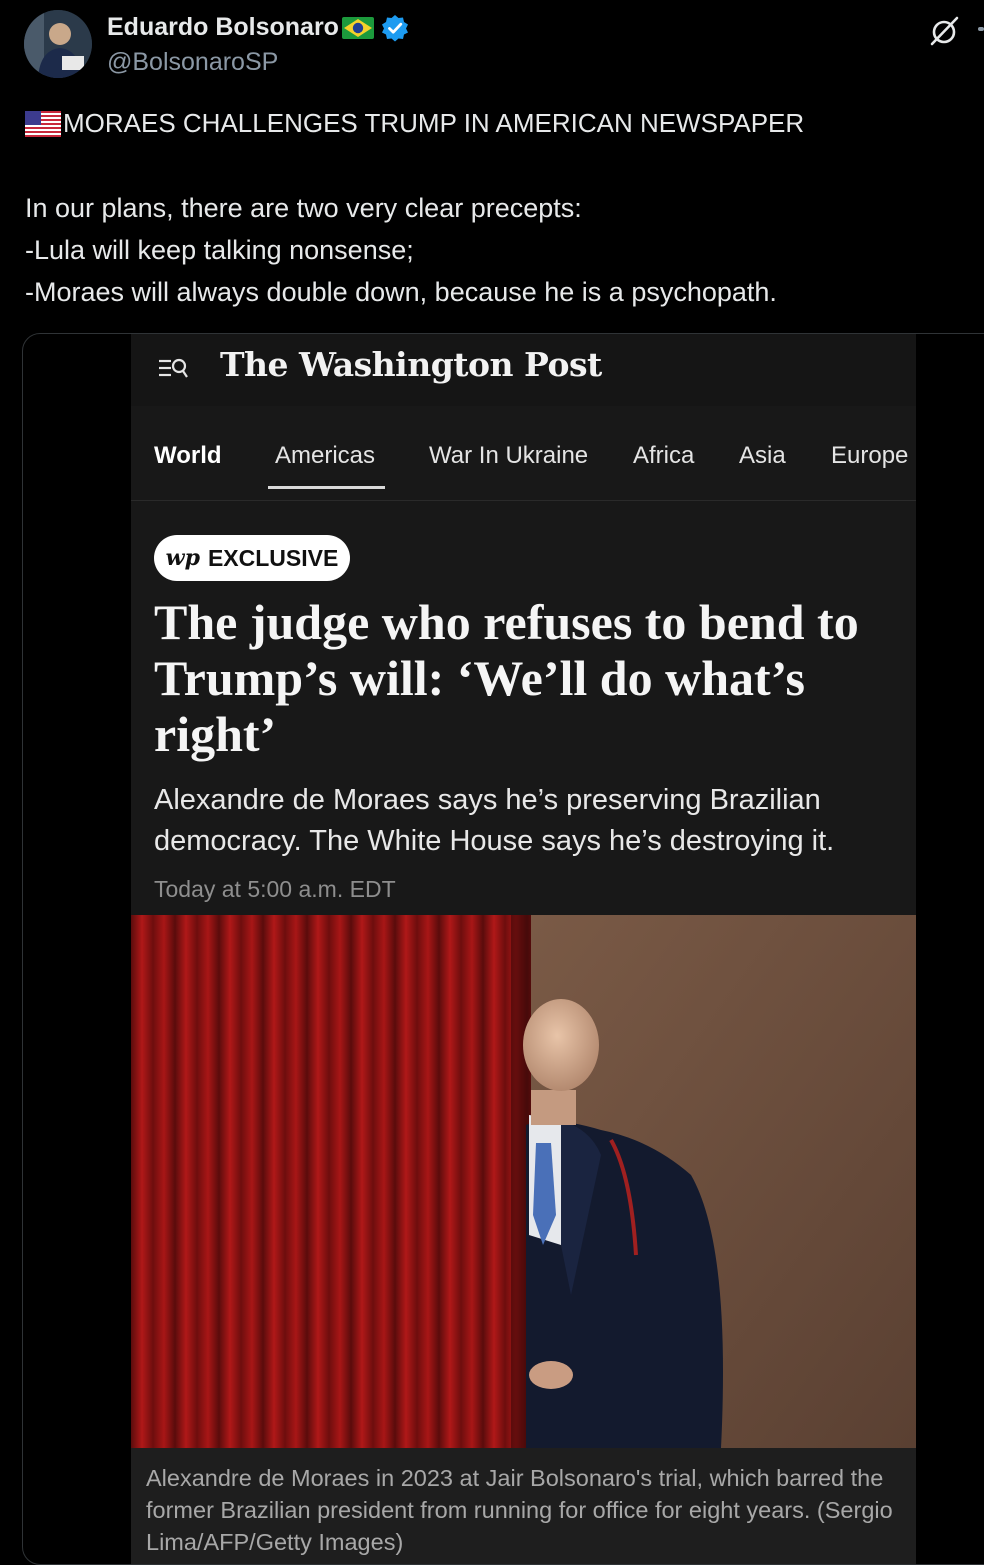 This screenshot has width=984, height=1565. I want to click on verified-badge-icon, so click(395, 28).